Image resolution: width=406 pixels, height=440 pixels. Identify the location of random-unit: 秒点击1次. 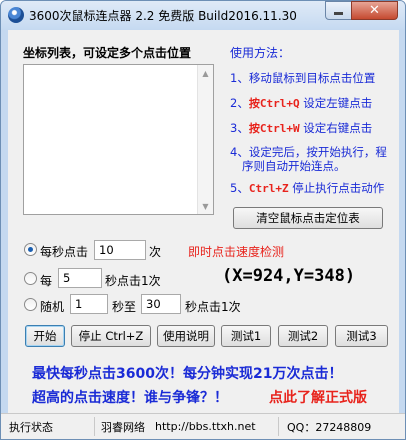
(213, 307).